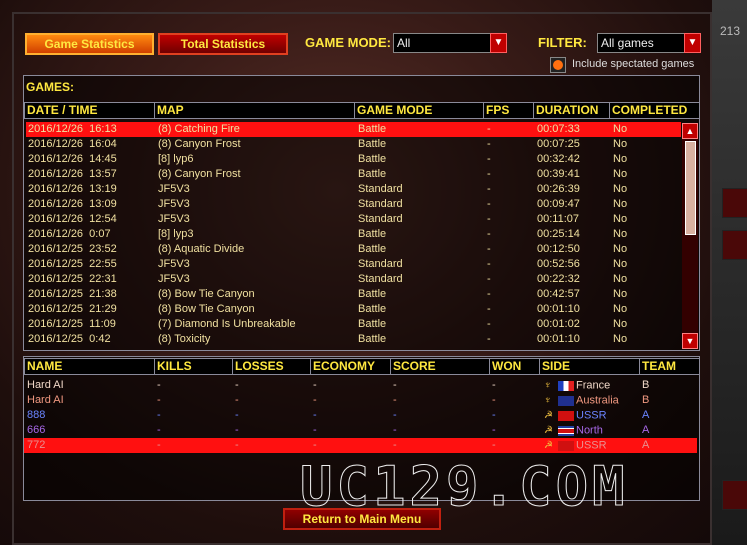 Image resolution: width=747 pixels, height=545 pixels. What do you see at coordinates (353, 234) in the screenshot?
I see `game-row: 2016/12/26 0:07 [8] lyp3 Battle - 00:25:14 No` at bounding box center [353, 234].